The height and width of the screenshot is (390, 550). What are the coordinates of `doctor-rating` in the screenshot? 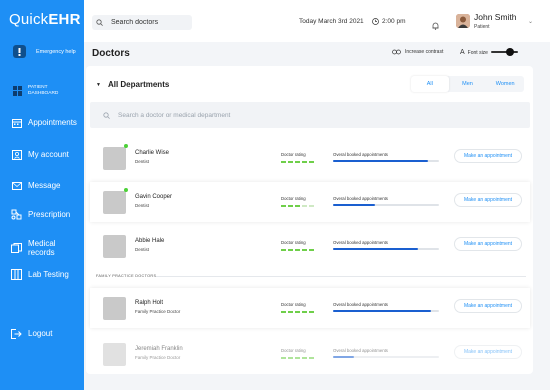 It's located at (298, 162).